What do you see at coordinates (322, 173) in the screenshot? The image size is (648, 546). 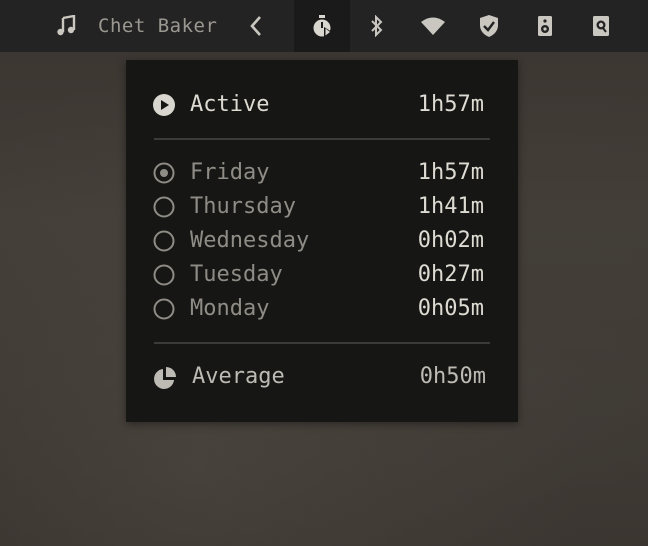 I see `day-row-friday: Friday 1h57m` at bounding box center [322, 173].